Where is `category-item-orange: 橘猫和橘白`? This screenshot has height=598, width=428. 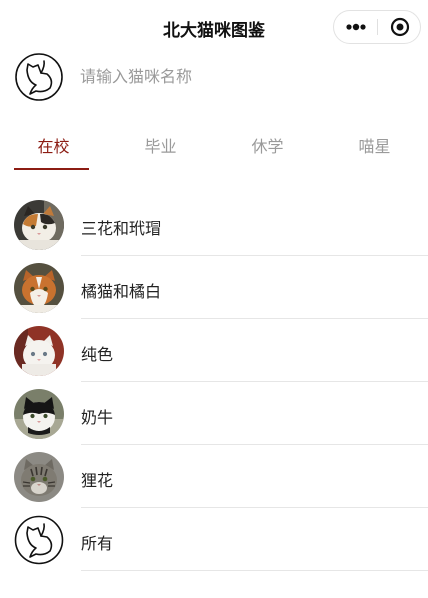
category-item-orange: 橘猫和橘白 is located at coordinates (214, 287).